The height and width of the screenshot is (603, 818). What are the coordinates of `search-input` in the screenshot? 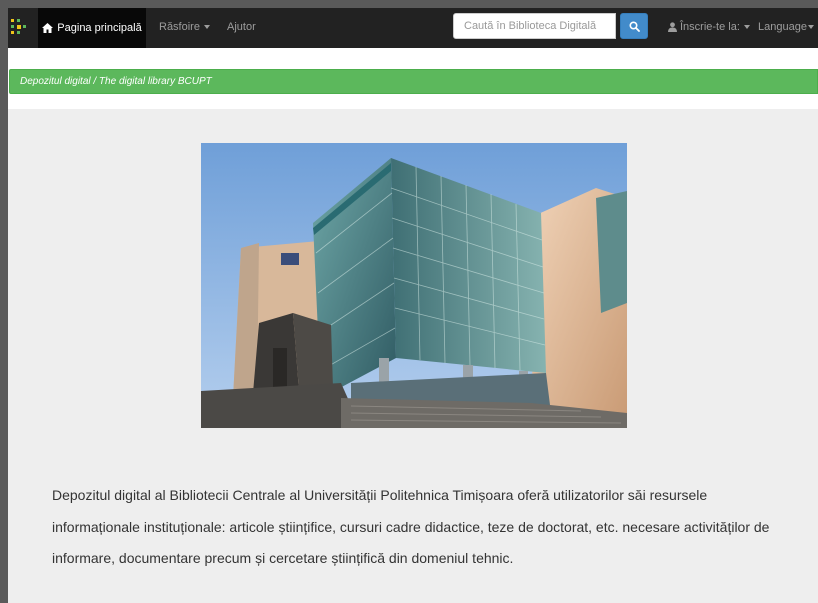 It's located at (534, 26).